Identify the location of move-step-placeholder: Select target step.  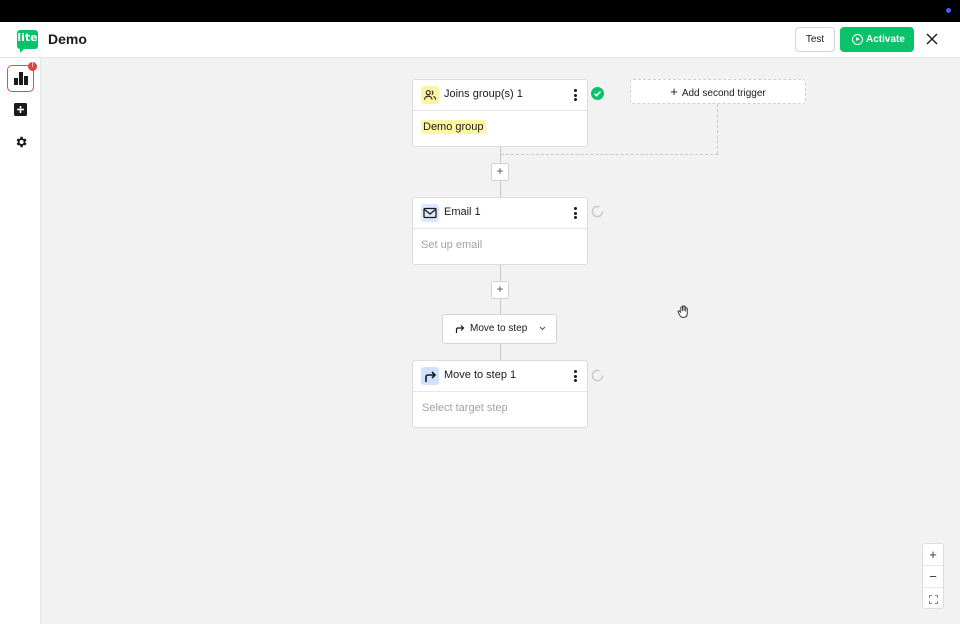
(465, 408).